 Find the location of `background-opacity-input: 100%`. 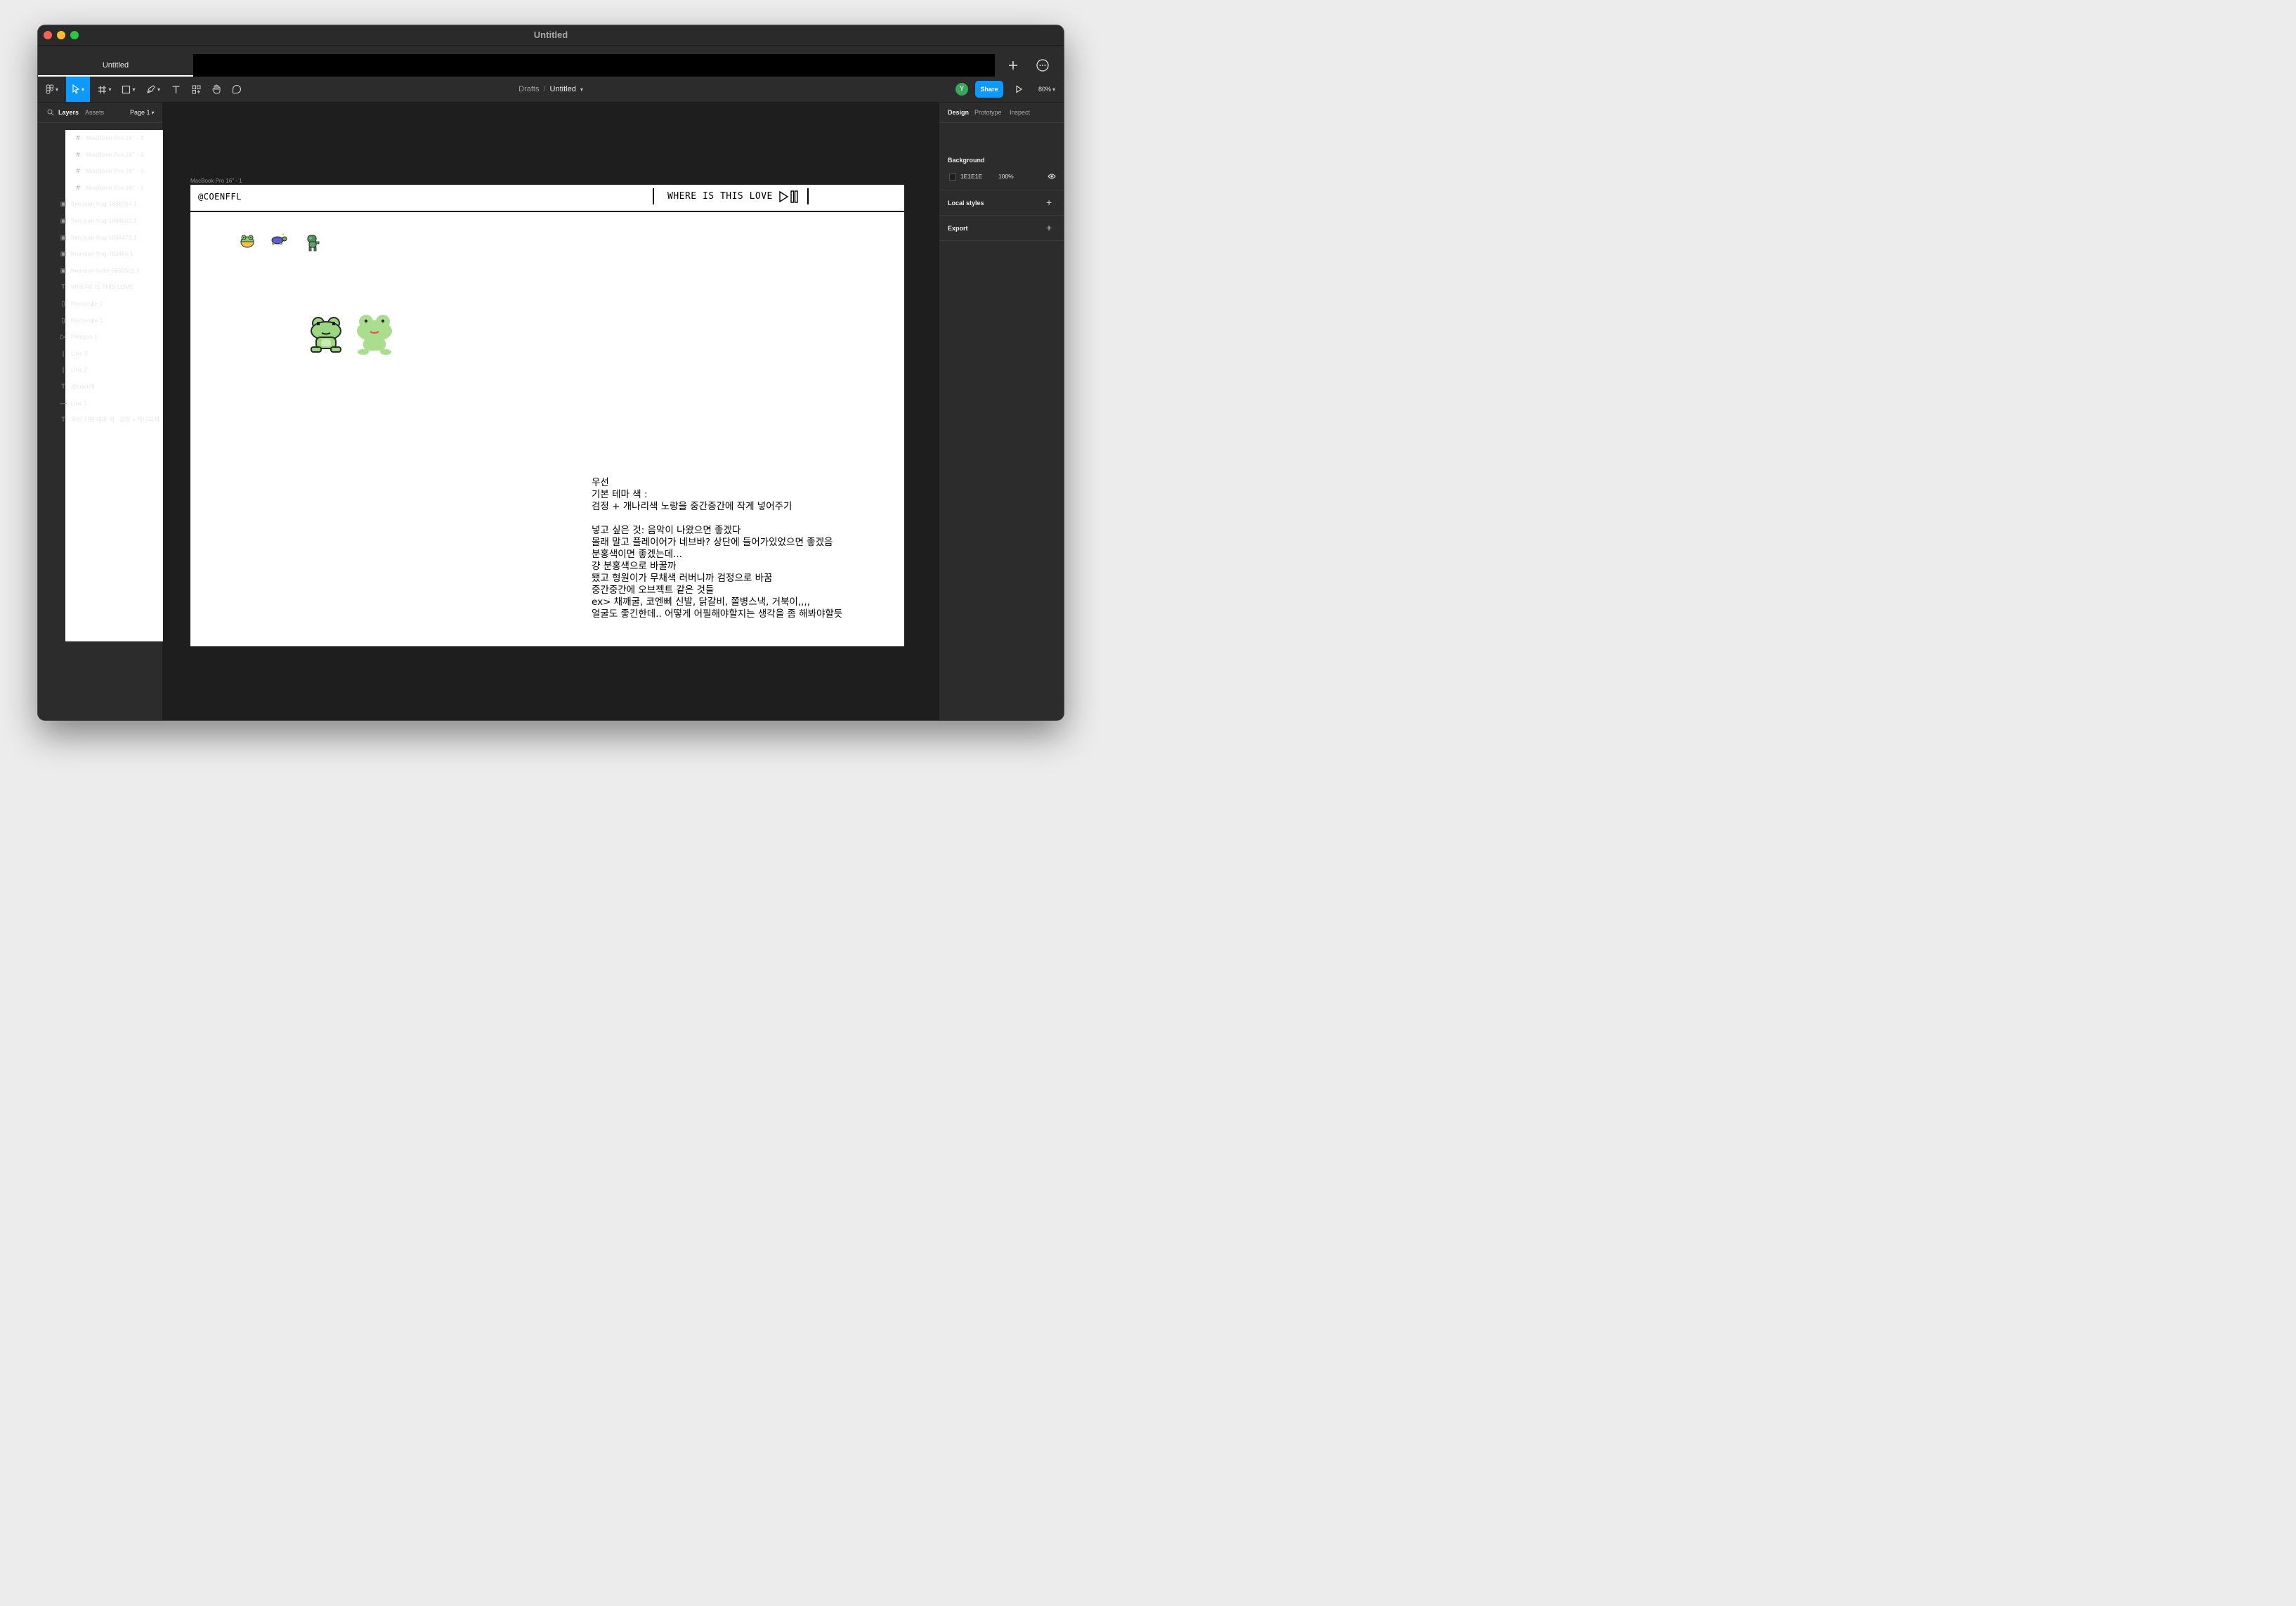

background-opacity-input: 100% is located at coordinates (1006, 176).